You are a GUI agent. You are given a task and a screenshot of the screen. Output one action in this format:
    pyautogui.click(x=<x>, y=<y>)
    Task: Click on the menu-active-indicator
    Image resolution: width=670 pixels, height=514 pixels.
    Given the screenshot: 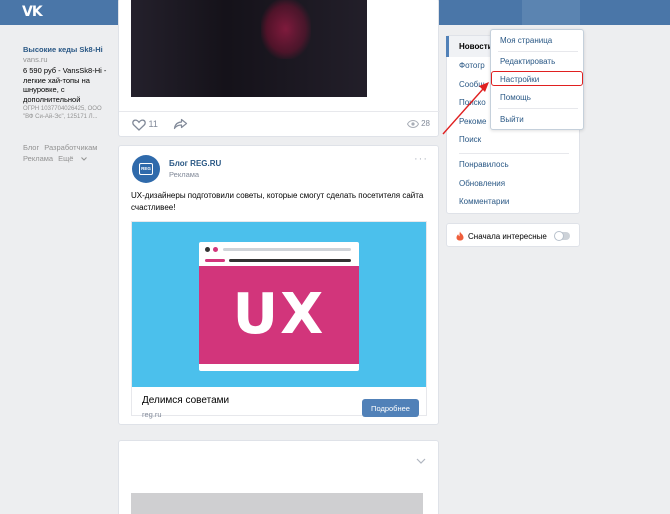 What is the action you would take?
    pyautogui.click(x=447, y=46)
    